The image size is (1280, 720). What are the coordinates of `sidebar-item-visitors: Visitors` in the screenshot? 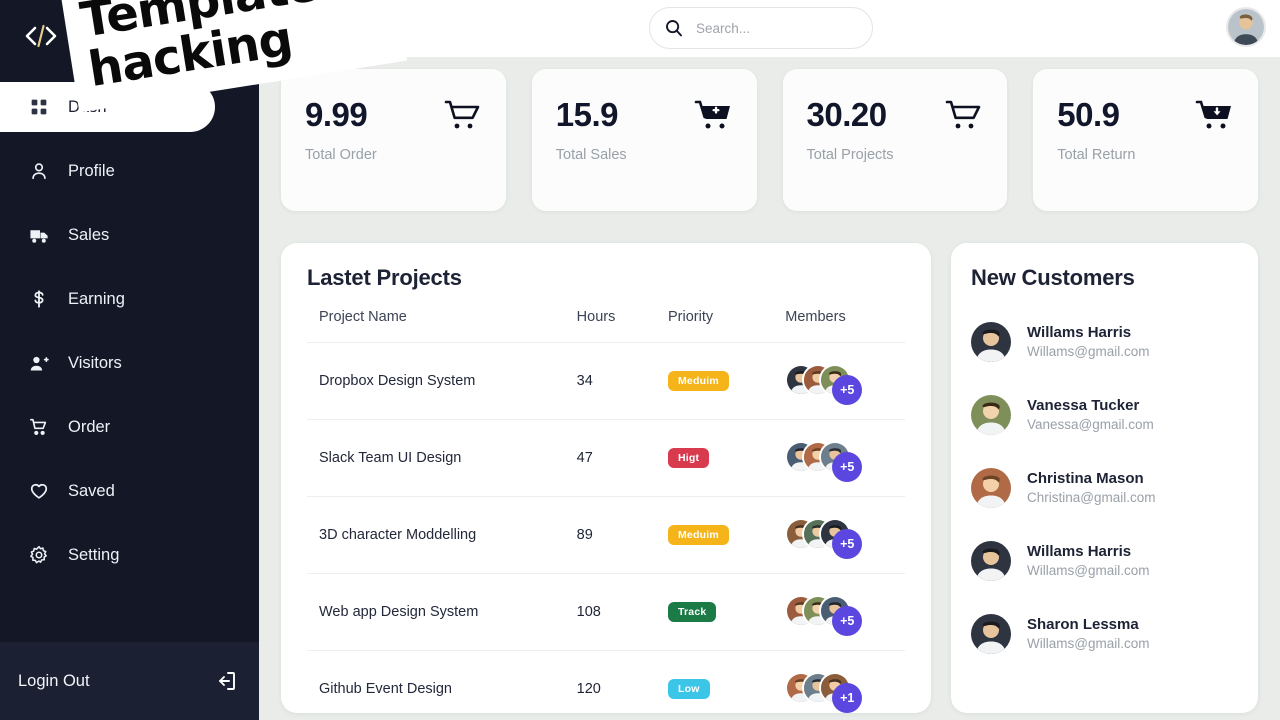 It's located at (129, 363).